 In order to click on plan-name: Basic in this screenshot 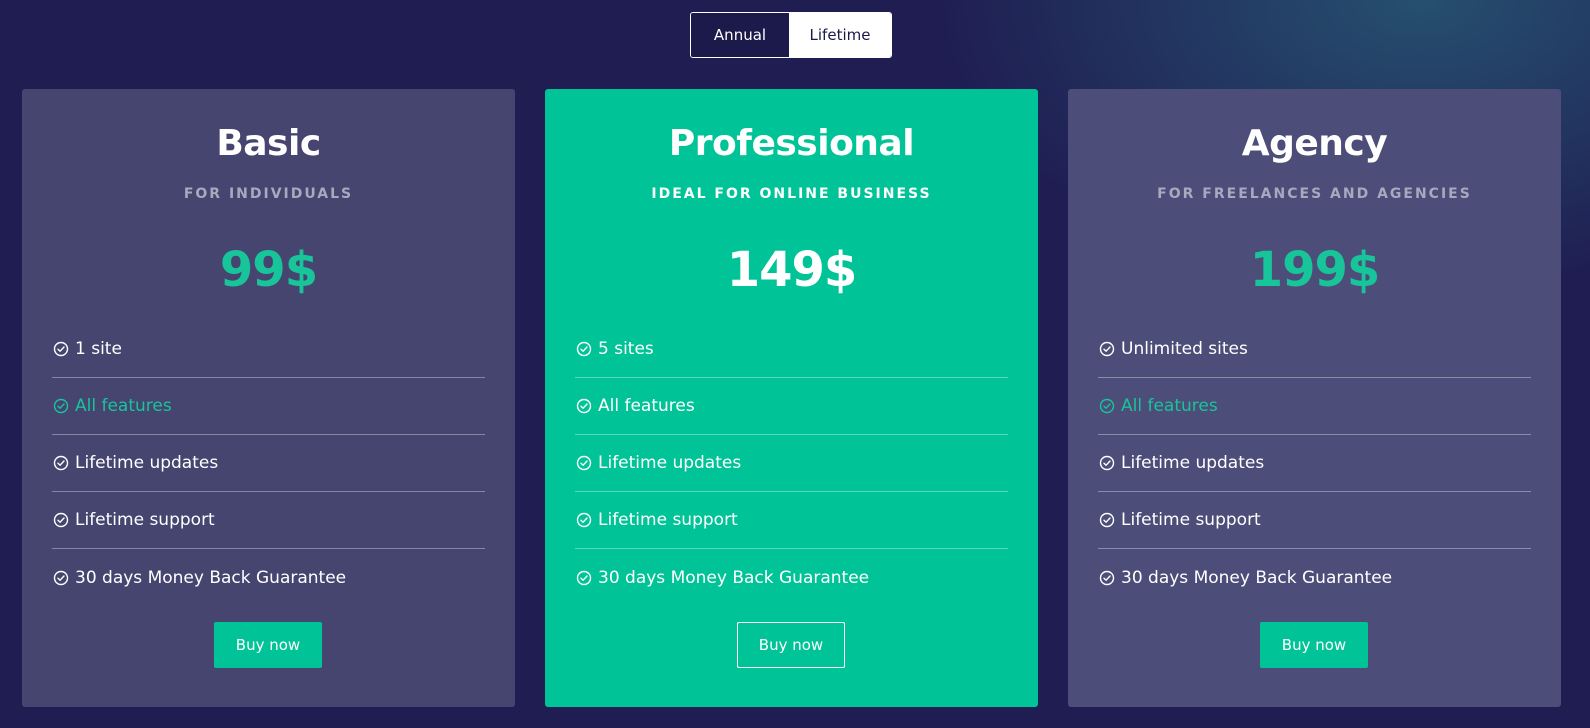, I will do `click(268, 143)`.